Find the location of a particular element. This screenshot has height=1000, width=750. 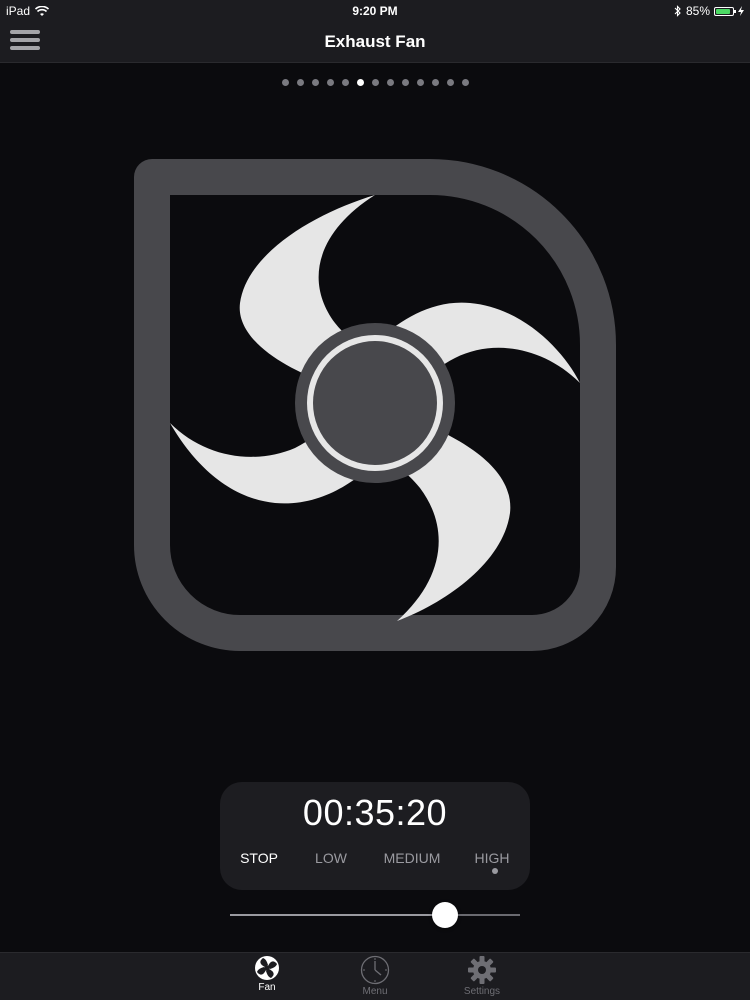

tab-settings: Settings is located at coordinates (482, 976).